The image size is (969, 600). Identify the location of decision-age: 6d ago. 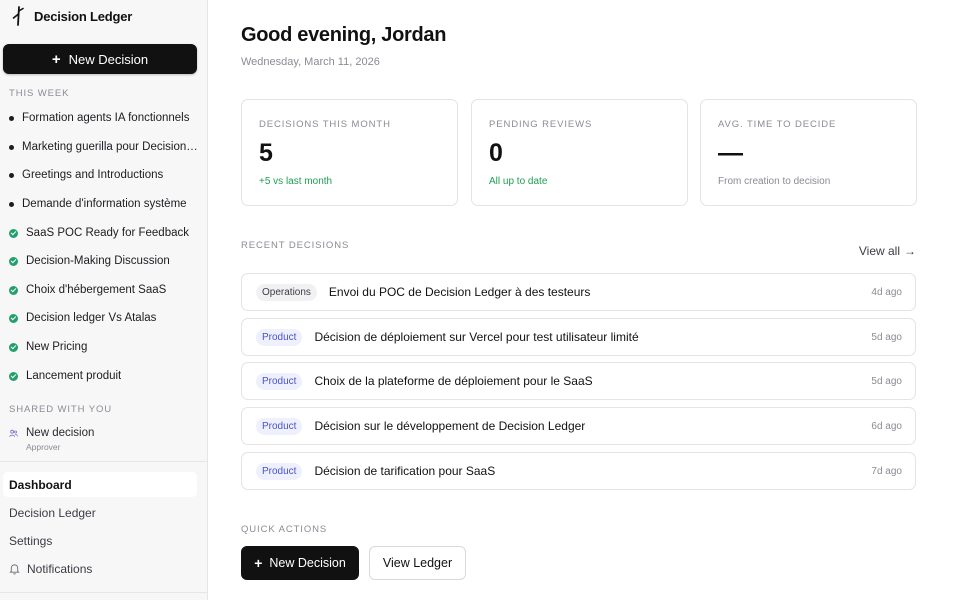
(886, 426).